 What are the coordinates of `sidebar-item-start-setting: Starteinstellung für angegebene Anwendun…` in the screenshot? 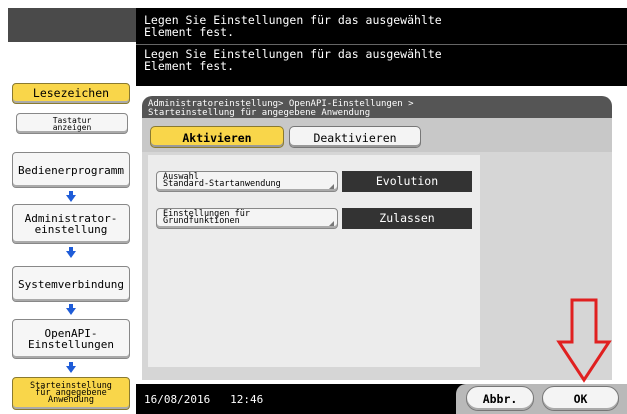 It's located at (71, 393).